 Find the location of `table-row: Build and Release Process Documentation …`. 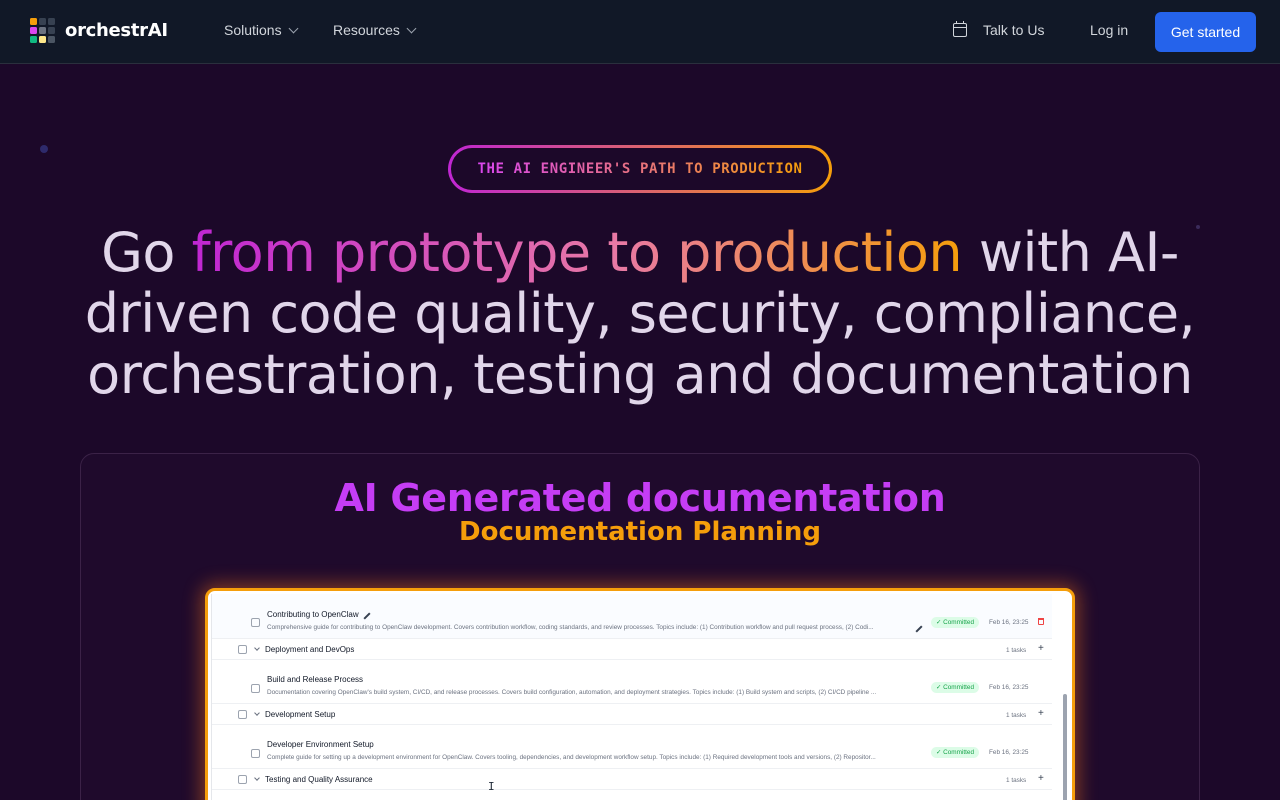

table-row: Build and Release Process Documentation … is located at coordinates (632, 682).